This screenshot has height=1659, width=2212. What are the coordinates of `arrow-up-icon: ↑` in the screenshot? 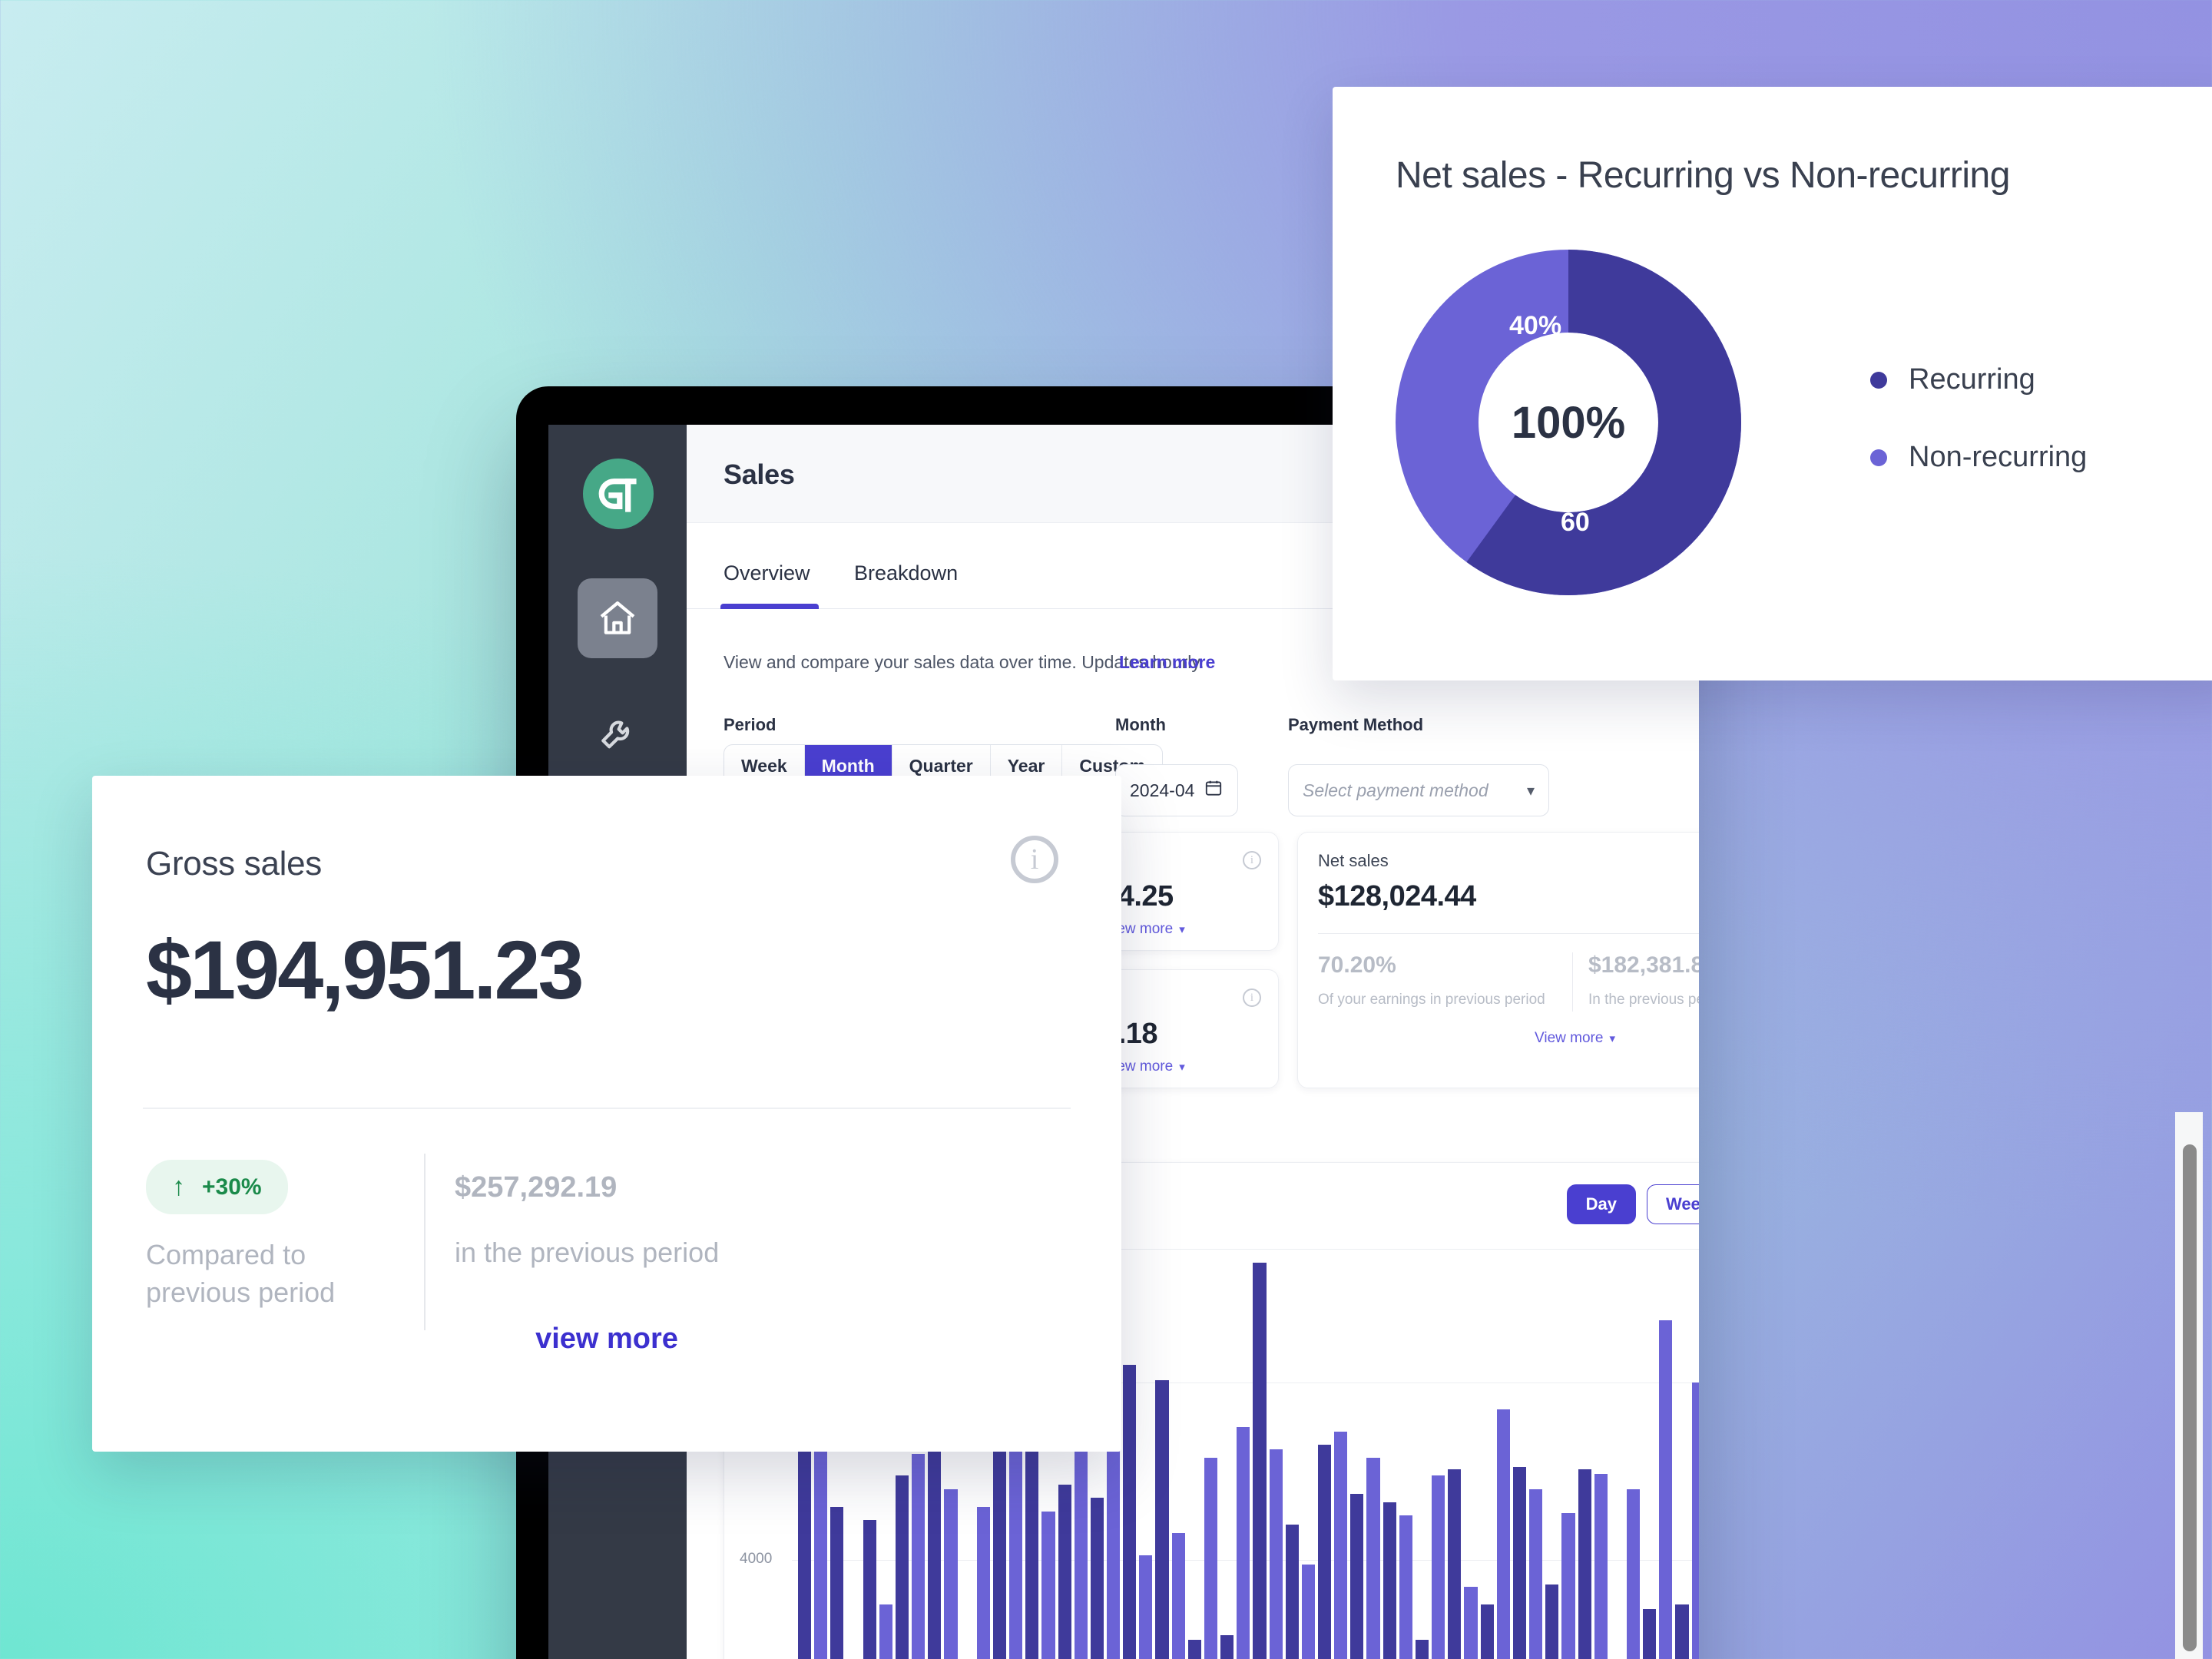 It's located at (178, 1187).